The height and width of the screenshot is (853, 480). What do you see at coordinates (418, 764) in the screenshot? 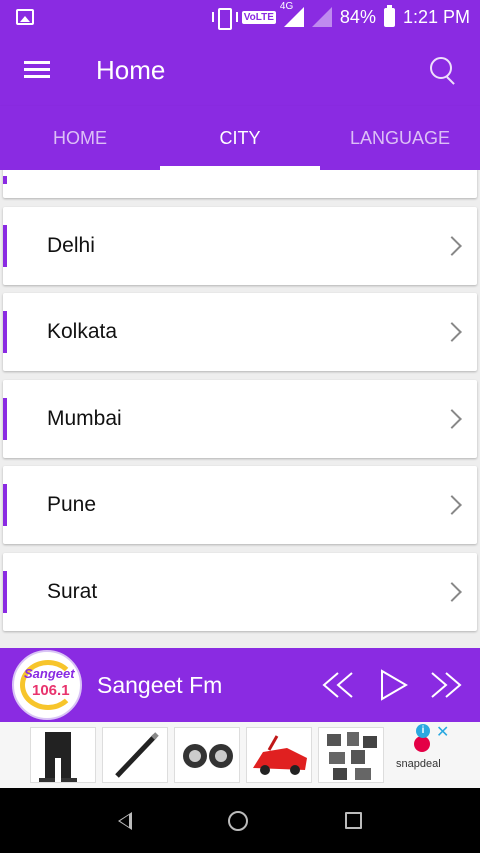
I see `ad-brand-name: snapdeal` at bounding box center [418, 764].